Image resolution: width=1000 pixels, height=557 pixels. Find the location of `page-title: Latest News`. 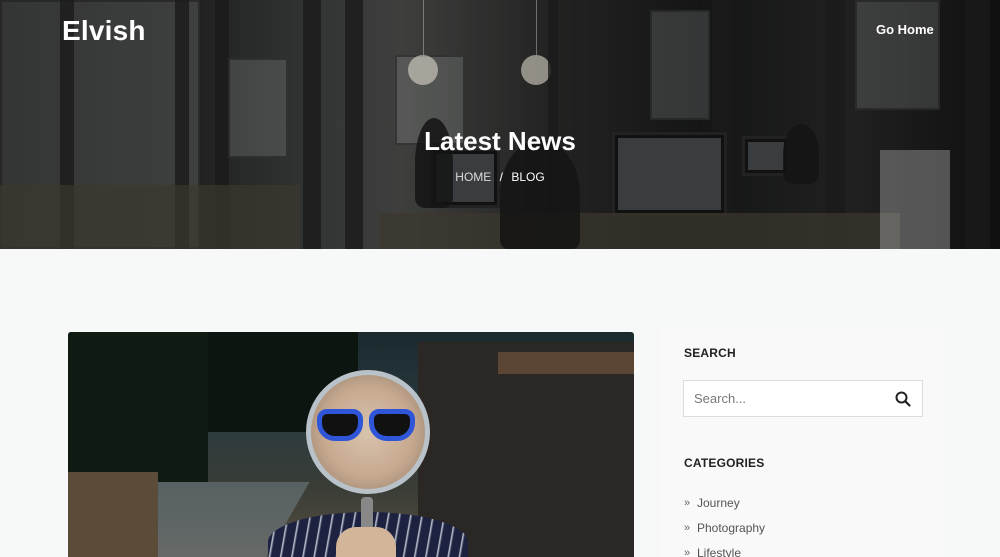

page-title: Latest News is located at coordinates (500, 141).